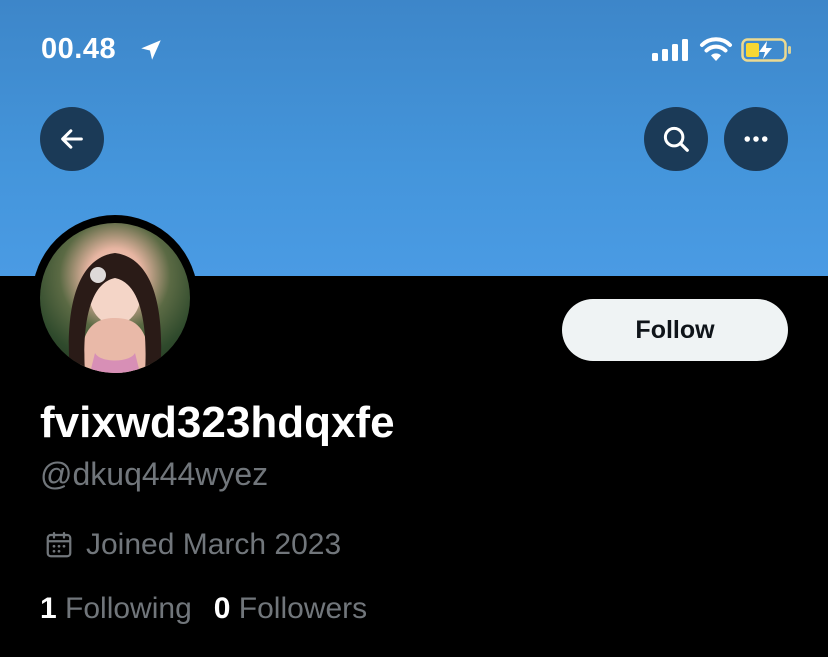 This screenshot has width=828, height=657. I want to click on arrow-left-icon, so click(72, 139).